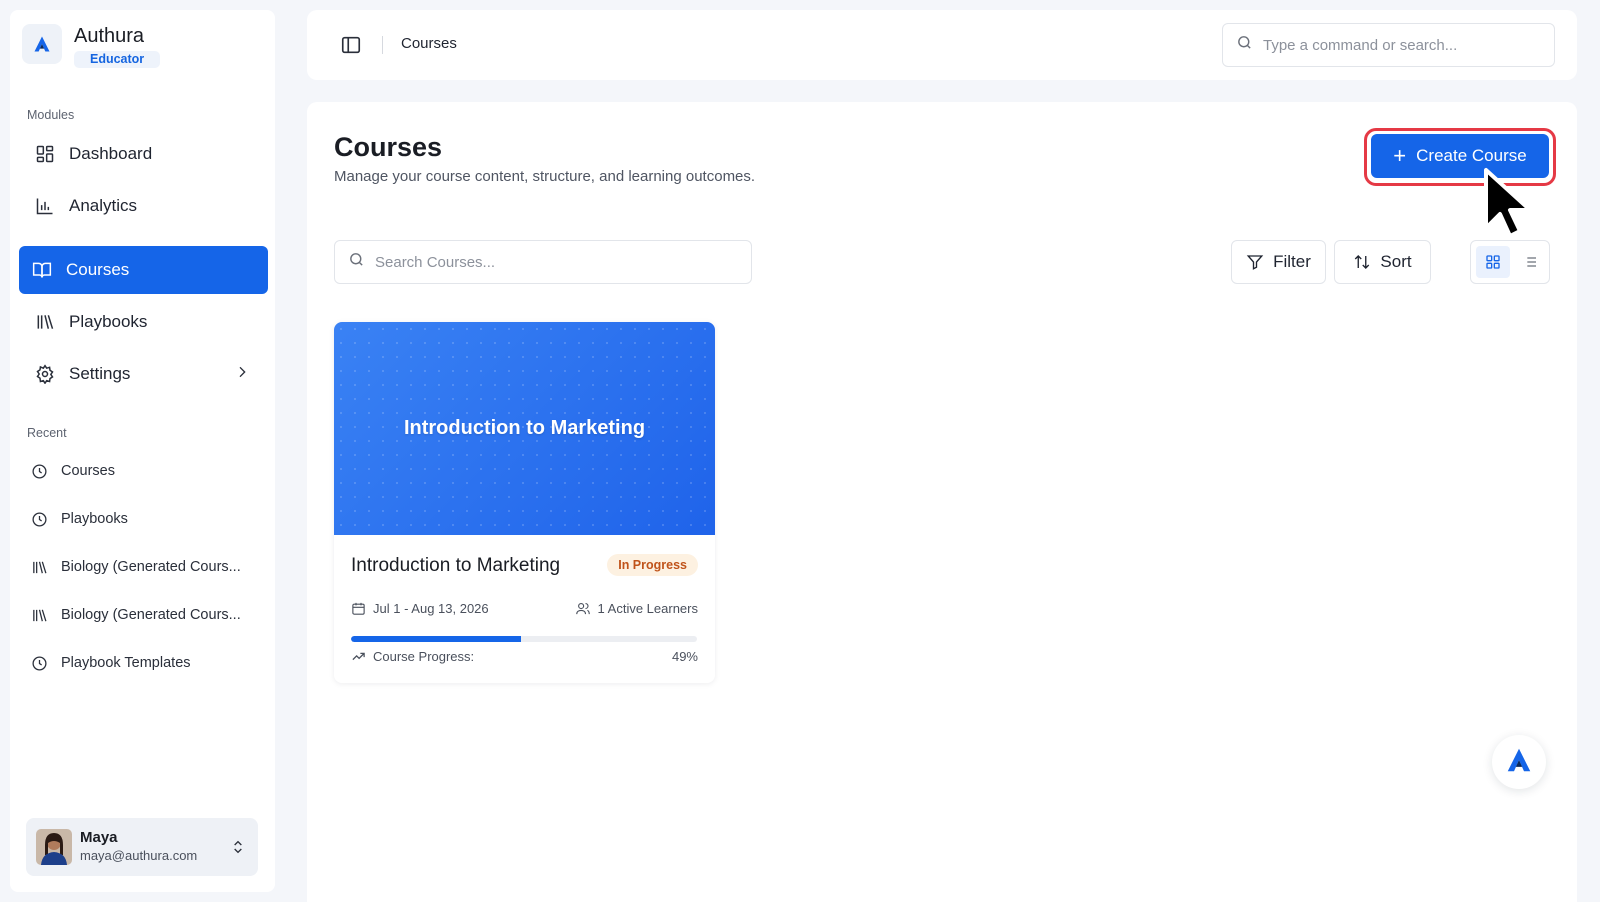 This screenshot has width=1600, height=902. What do you see at coordinates (1362, 262) in the screenshot?
I see `sort-icon` at bounding box center [1362, 262].